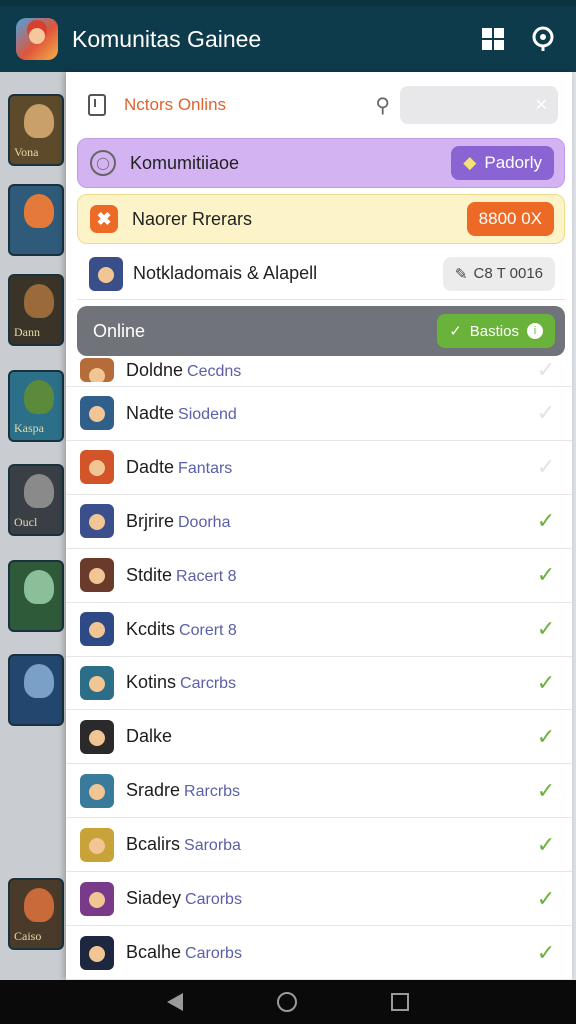  Describe the element at coordinates (150, 412) in the screenshot. I see `member-name-text: Nadte` at that location.